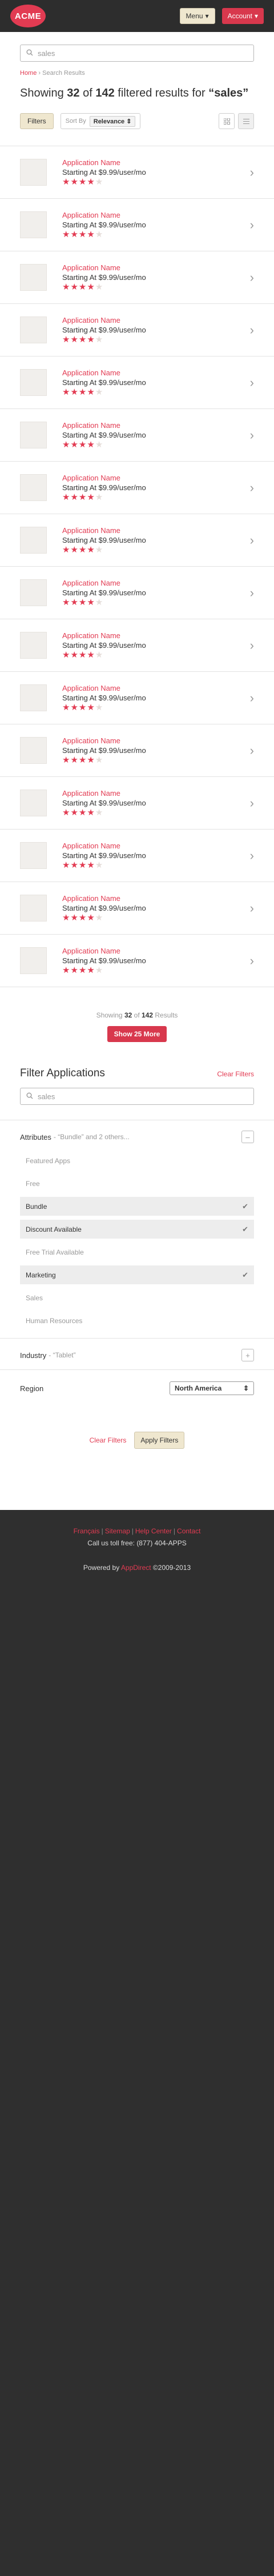  Describe the element at coordinates (143, 1096) in the screenshot. I see `filter-search-input` at that location.